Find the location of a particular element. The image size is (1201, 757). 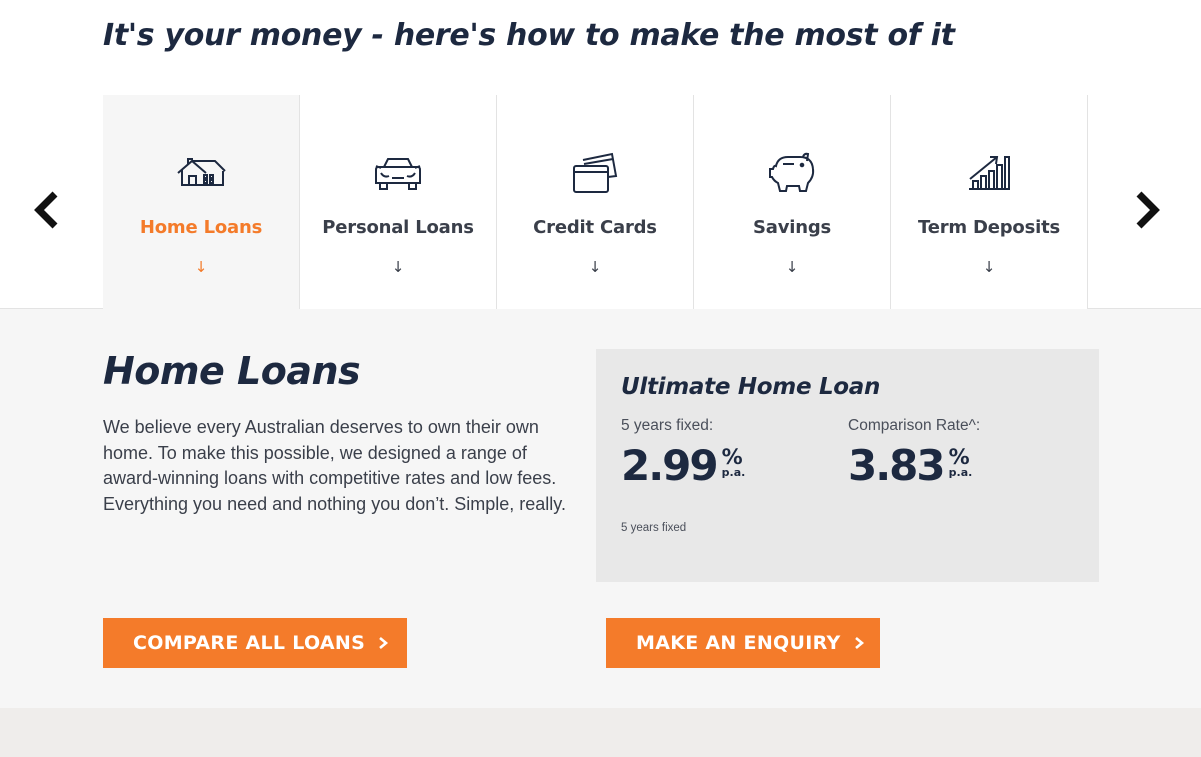

rate-value: 3.83 is located at coordinates (897, 465).